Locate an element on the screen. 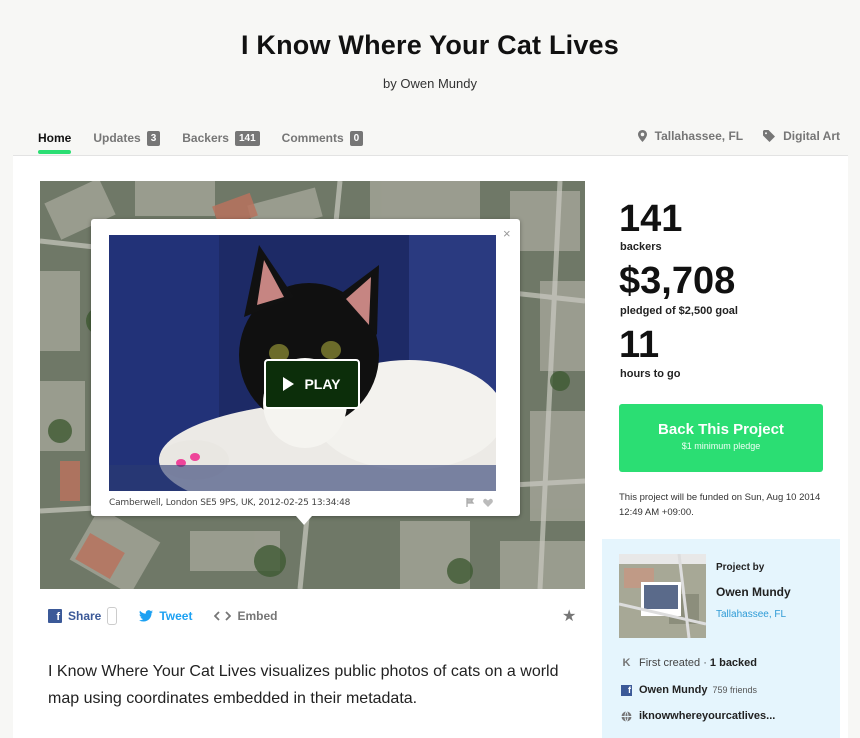 This screenshot has width=860, height=738. tab-updates: Updates 3 is located at coordinates (127, 138).